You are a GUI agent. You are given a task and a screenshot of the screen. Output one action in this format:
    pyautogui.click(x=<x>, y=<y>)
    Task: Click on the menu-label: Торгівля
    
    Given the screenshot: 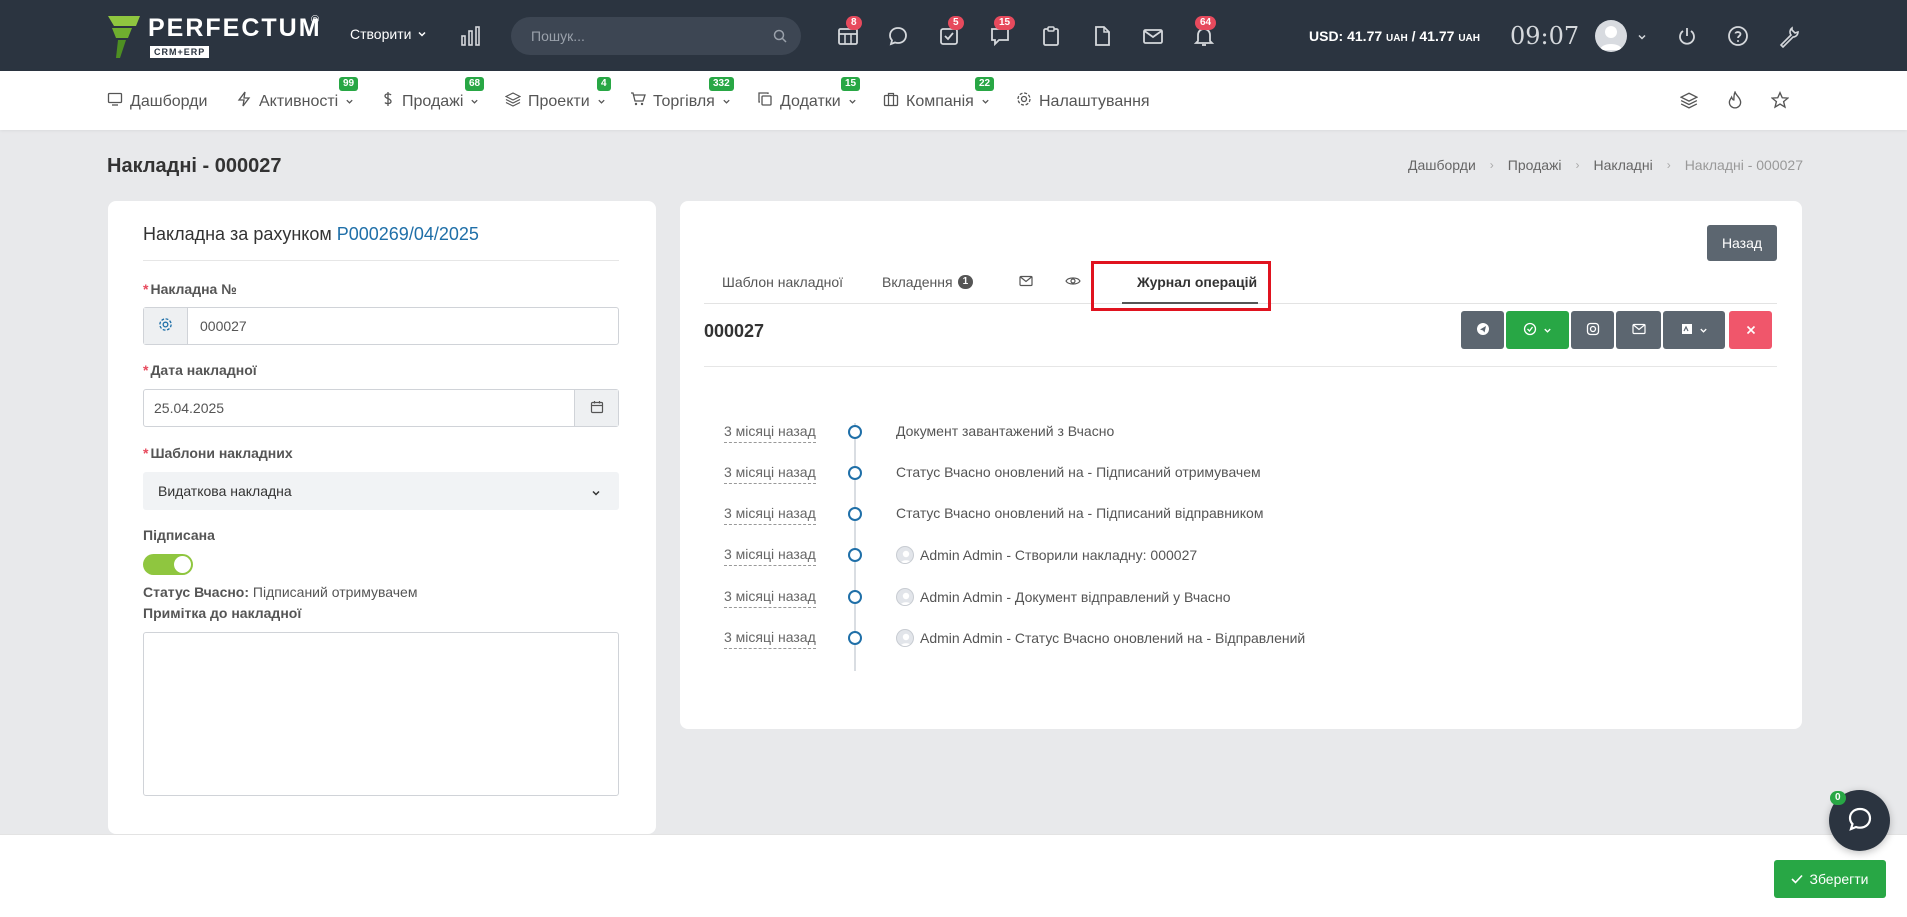 What is the action you would take?
    pyautogui.click(x=684, y=101)
    